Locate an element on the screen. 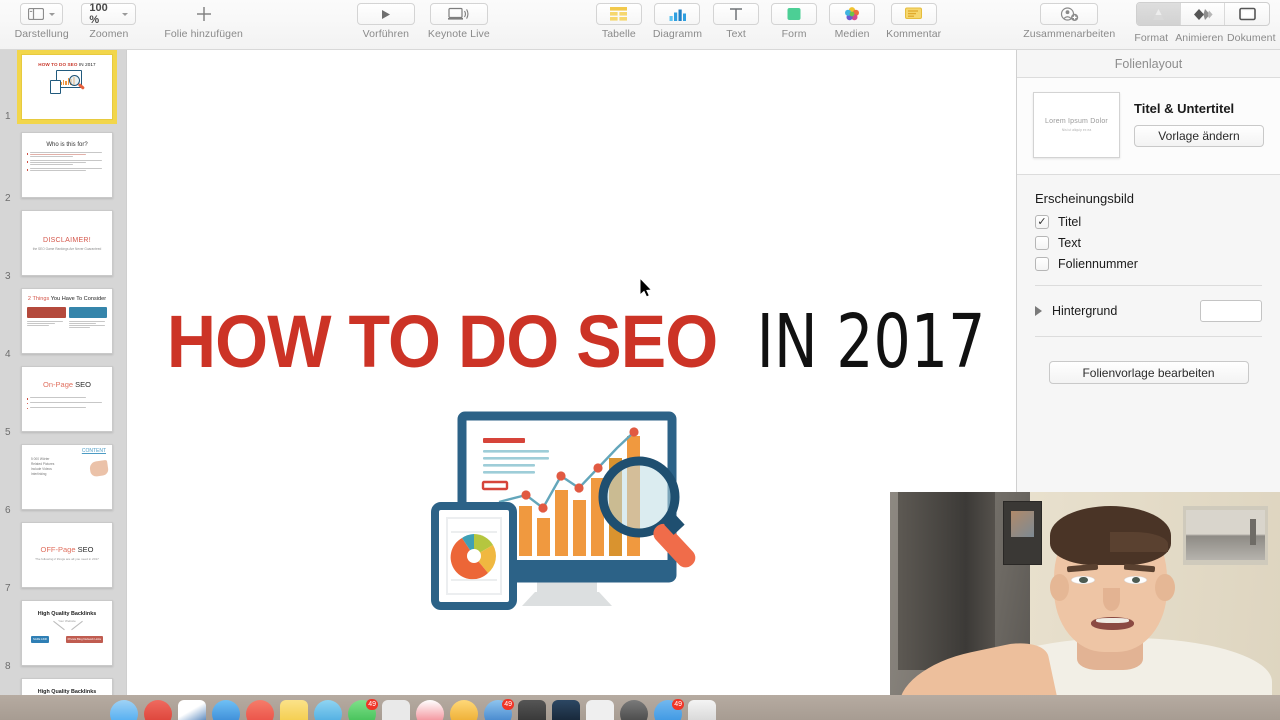 Image resolution: width=1280 pixels, height=720 pixels. dock-icon-calendar is located at coordinates (396, 710).